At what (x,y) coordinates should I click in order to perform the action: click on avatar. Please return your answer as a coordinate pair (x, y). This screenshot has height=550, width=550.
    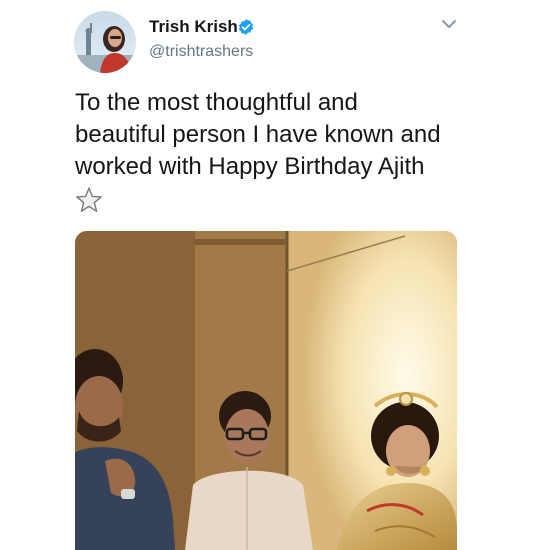
    Looking at the image, I should click on (105, 42).